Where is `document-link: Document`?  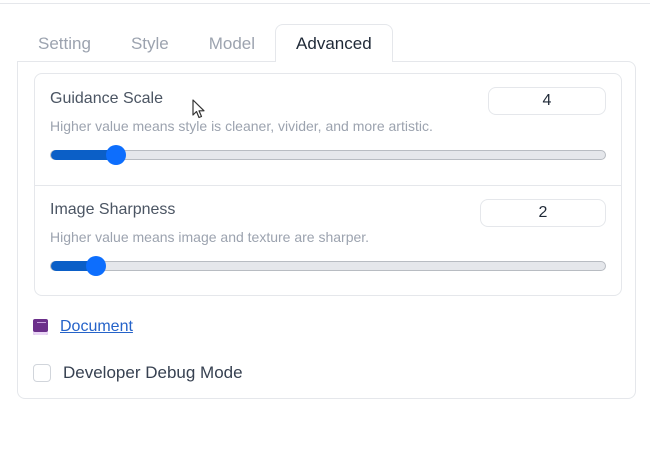
document-link: Document is located at coordinates (83, 327).